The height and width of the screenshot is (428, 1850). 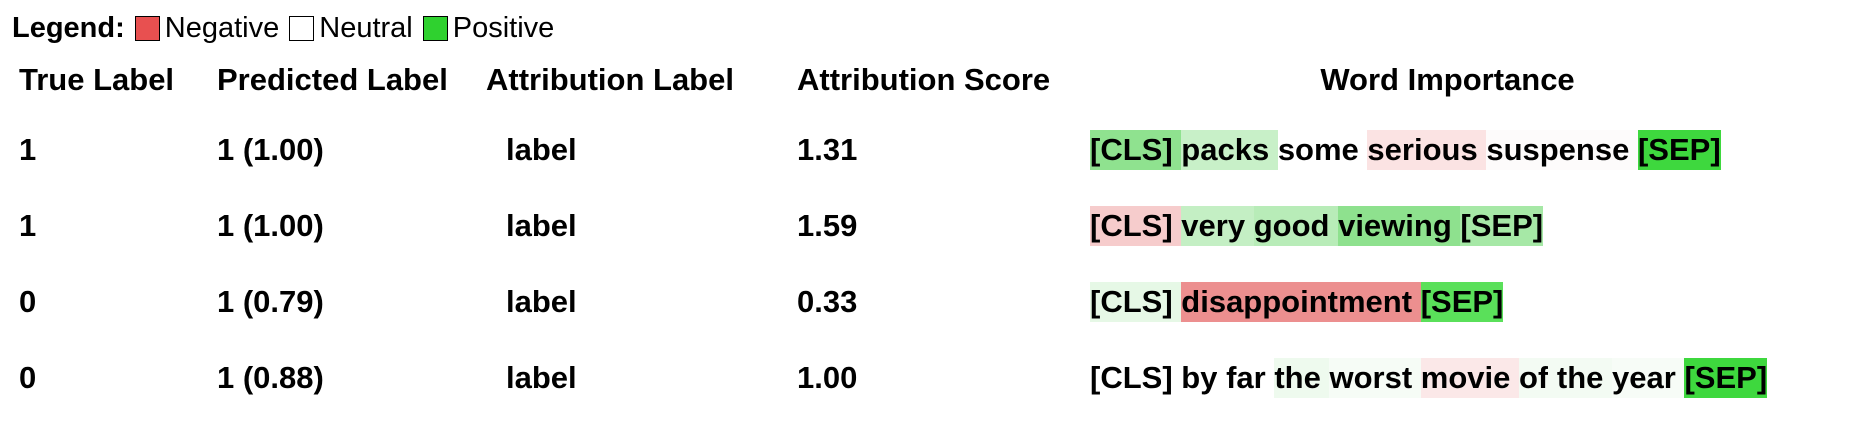 I want to click on attribution-score-cell: 1.59, so click(x=827, y=225).